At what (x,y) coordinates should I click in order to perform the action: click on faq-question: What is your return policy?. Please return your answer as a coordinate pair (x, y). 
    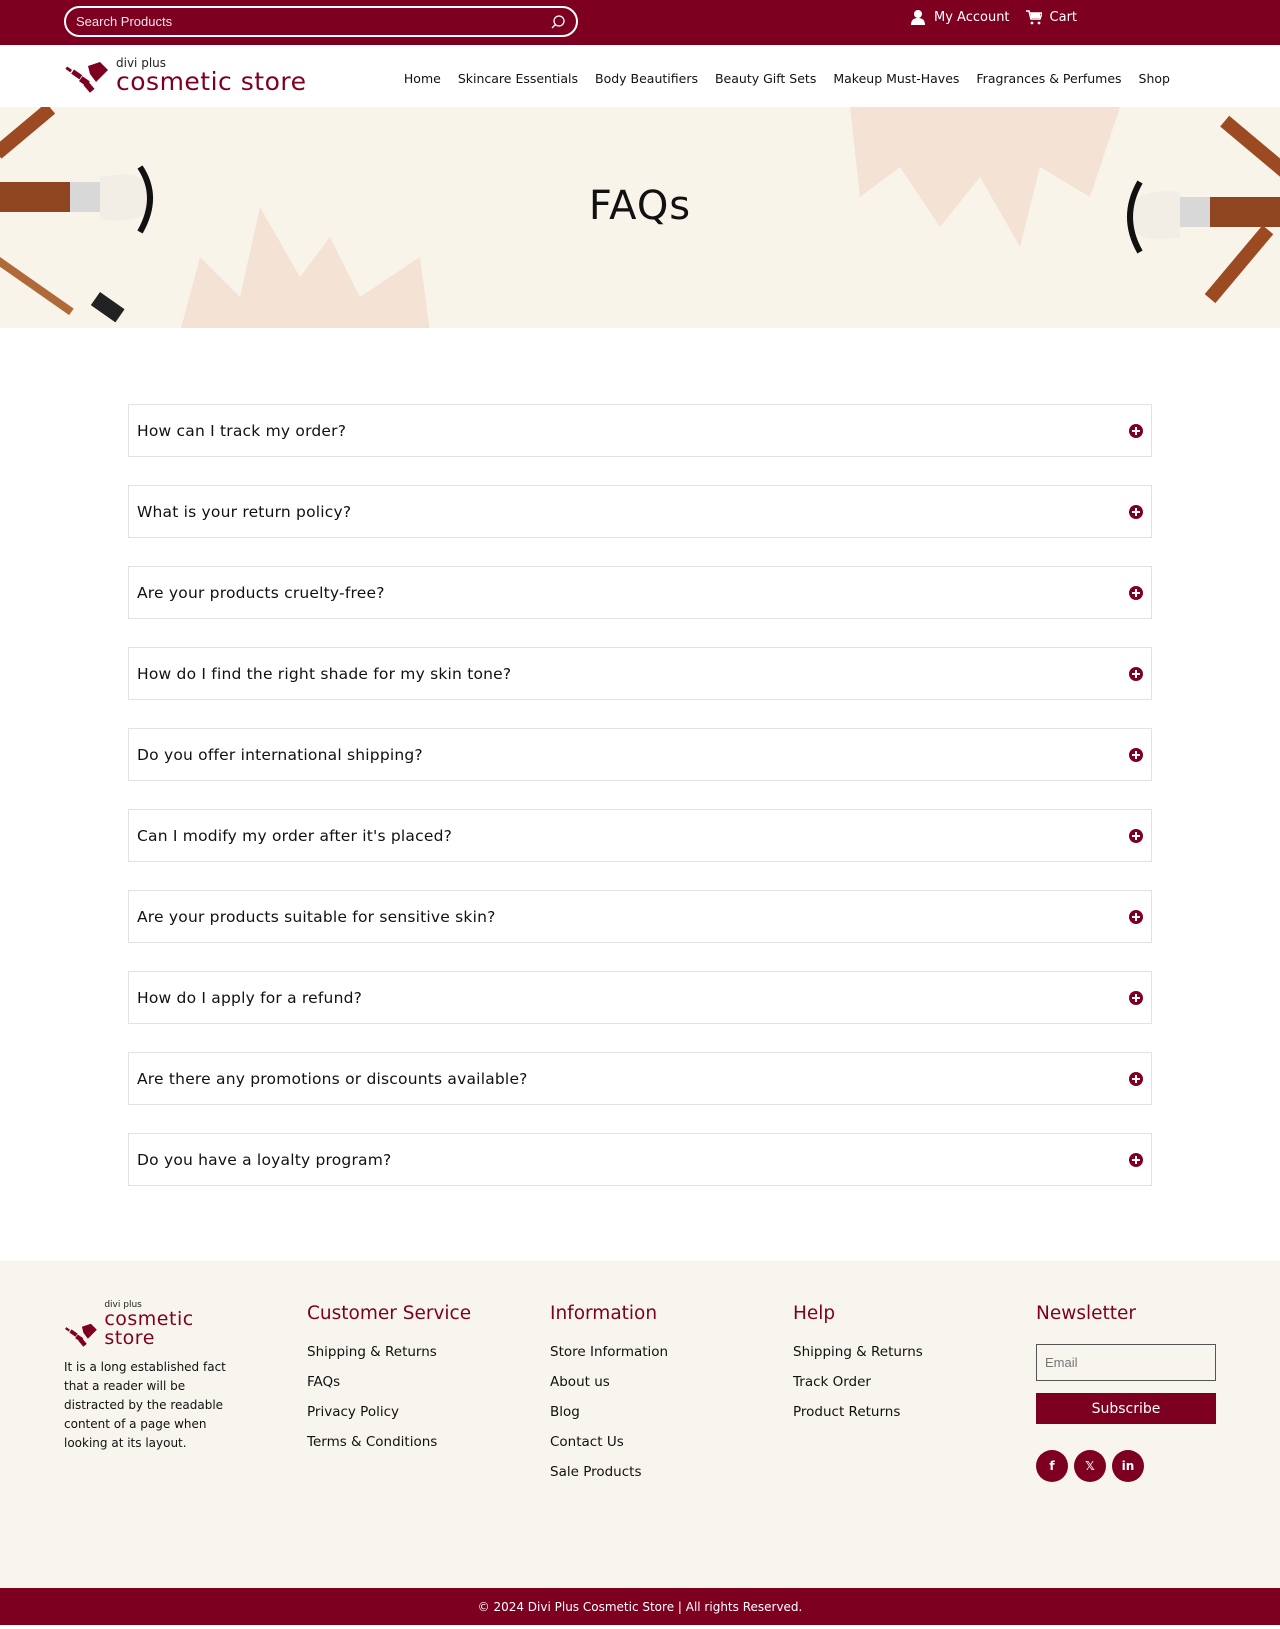
    Looking at the image, I should click on (244, 511).